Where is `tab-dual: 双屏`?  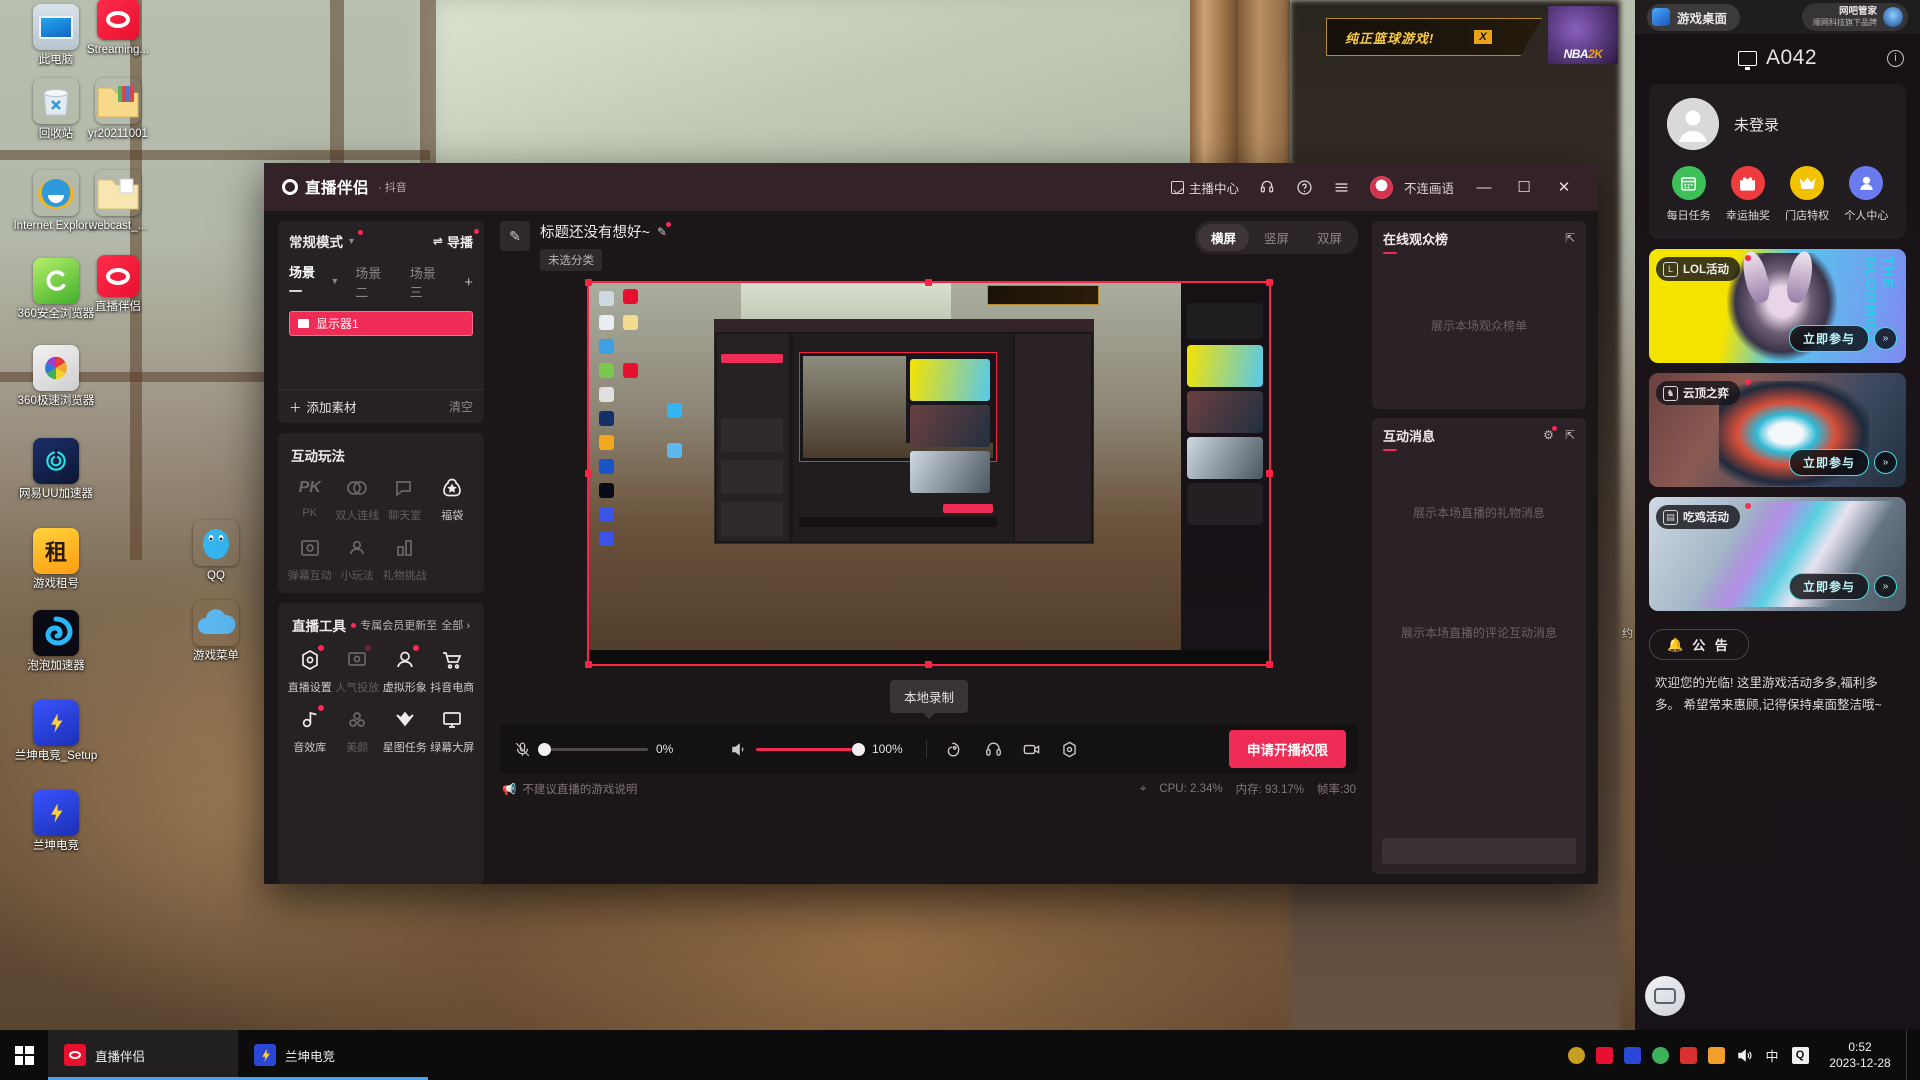
tab-dual: 双屏 is located at coordinates (1329, 237).